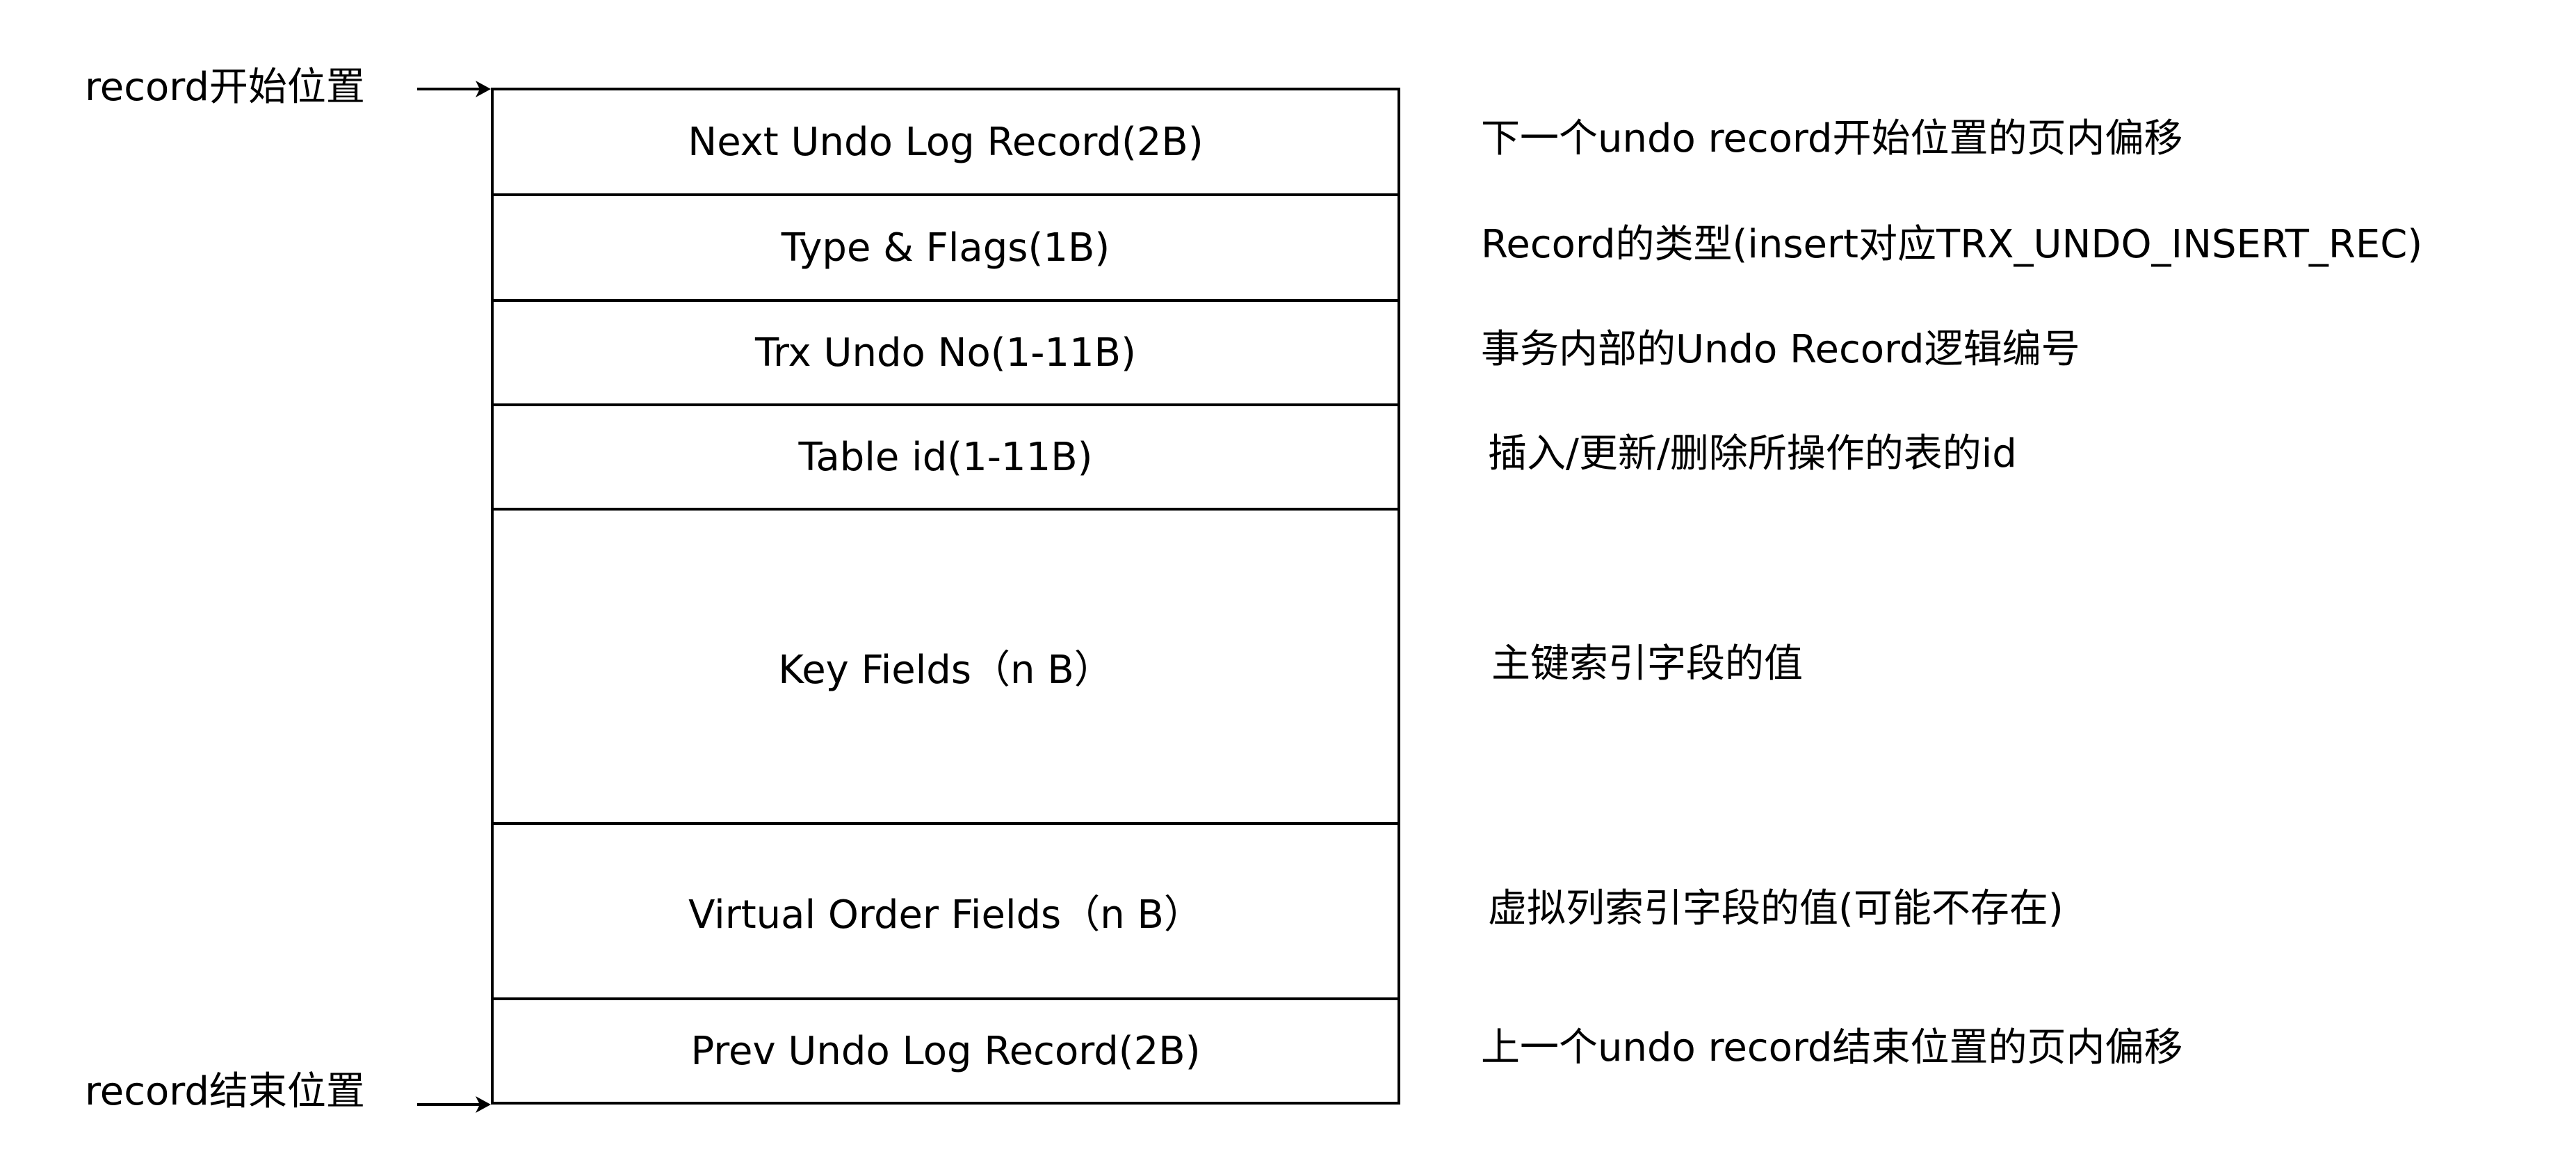  I want to click on field-label: Type & Flags(1B), so click(945, 248).